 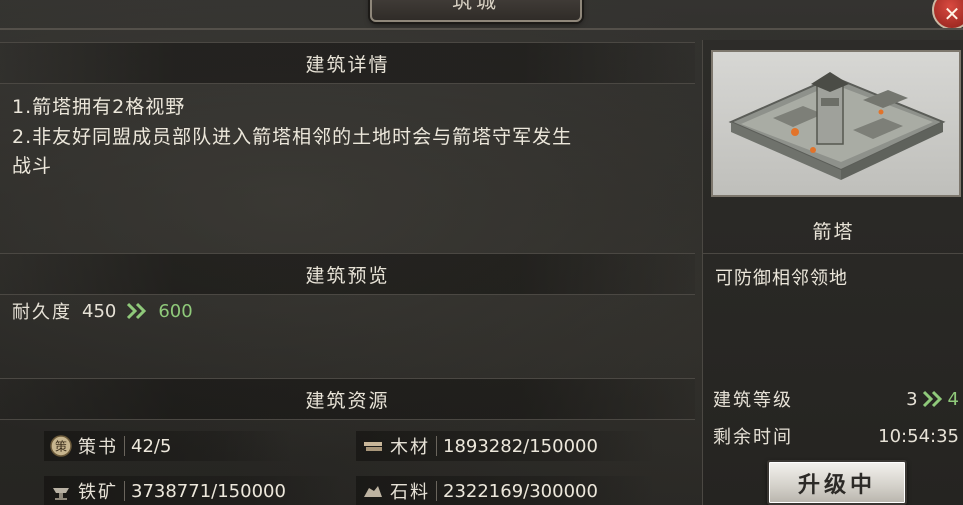 I want to click on resource-item-stone: 石料 2322169/300000, so click(x=506, y=490).